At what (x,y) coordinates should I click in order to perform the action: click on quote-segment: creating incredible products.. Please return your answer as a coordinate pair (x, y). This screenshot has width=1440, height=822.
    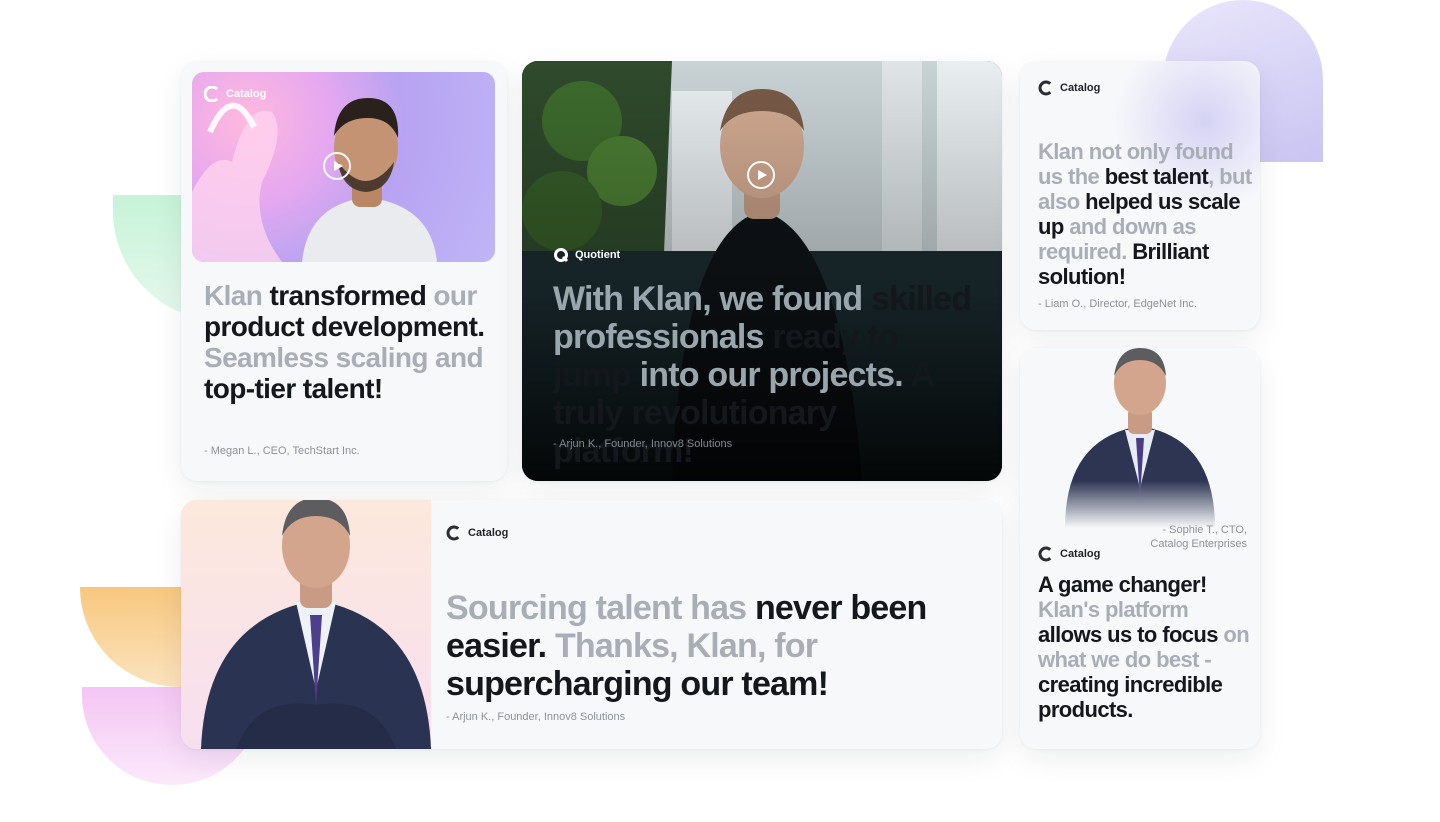
    Looking at the image, I should click on (1130, 697).